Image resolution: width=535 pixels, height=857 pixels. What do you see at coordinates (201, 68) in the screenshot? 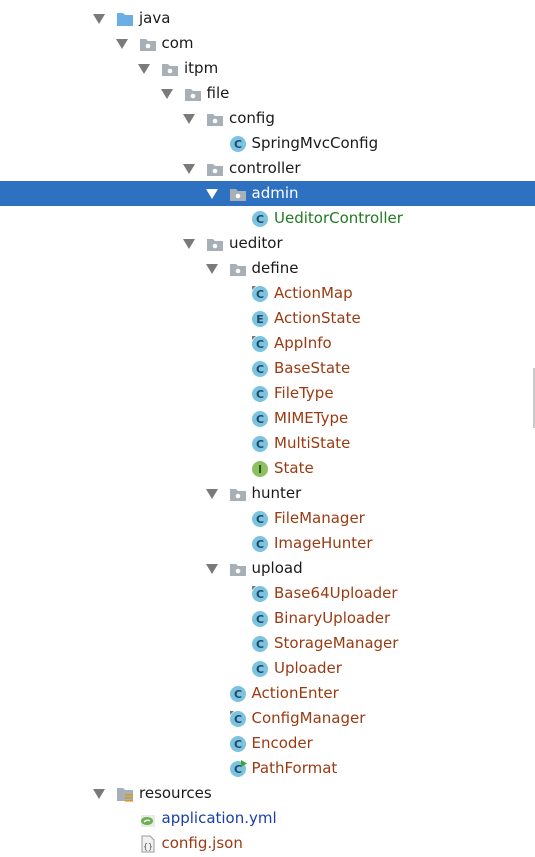
I see `tree-node-label: itpm` at bounding box center [201, 68].